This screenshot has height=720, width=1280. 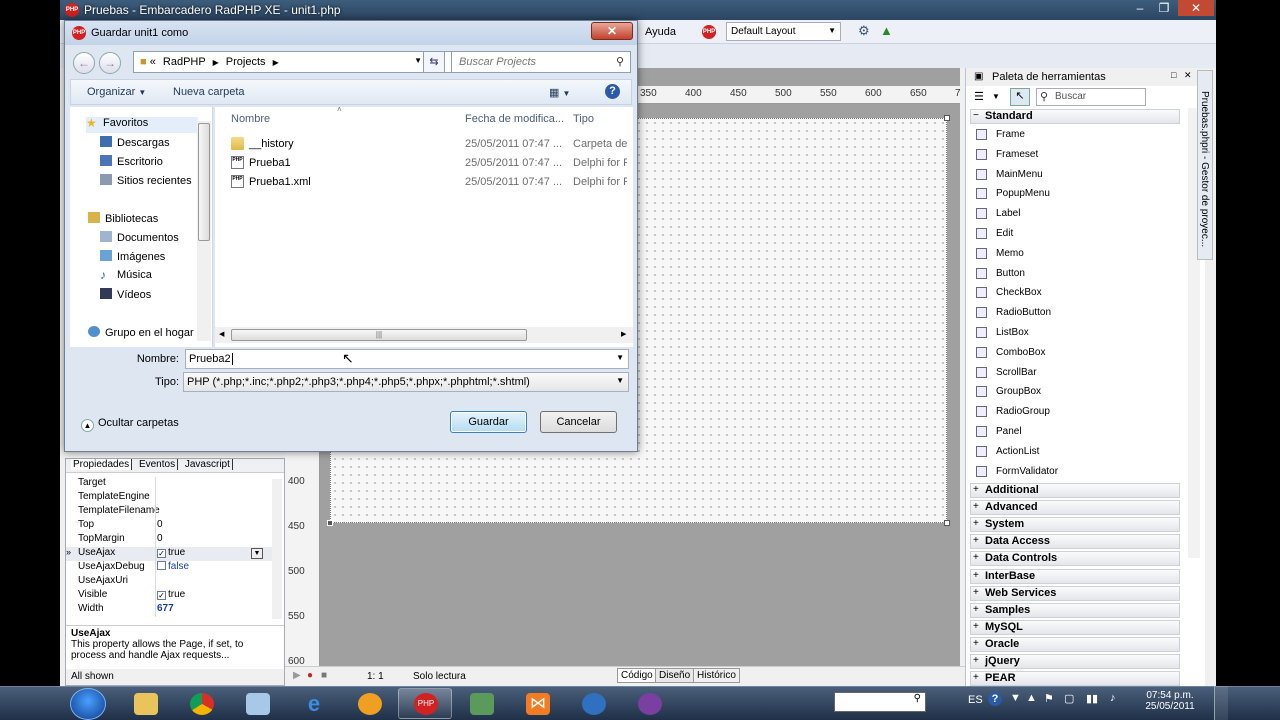 What do you see at coordinates (277, 549) in the screenshot?
I see `property-scrollbar` at bounding box center [277, 549].